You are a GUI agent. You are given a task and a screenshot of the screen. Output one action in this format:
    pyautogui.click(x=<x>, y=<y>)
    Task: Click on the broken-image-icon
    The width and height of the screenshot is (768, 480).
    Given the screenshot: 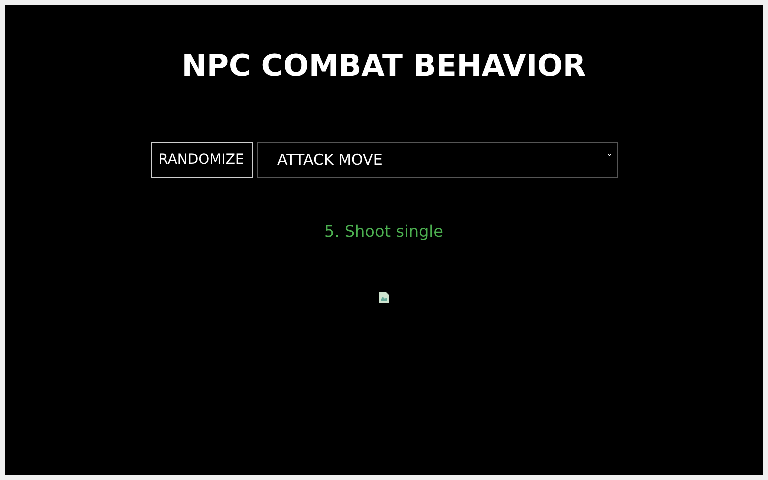 What is the action you would take?
    pyautogui.click(x=384, y=297)
    